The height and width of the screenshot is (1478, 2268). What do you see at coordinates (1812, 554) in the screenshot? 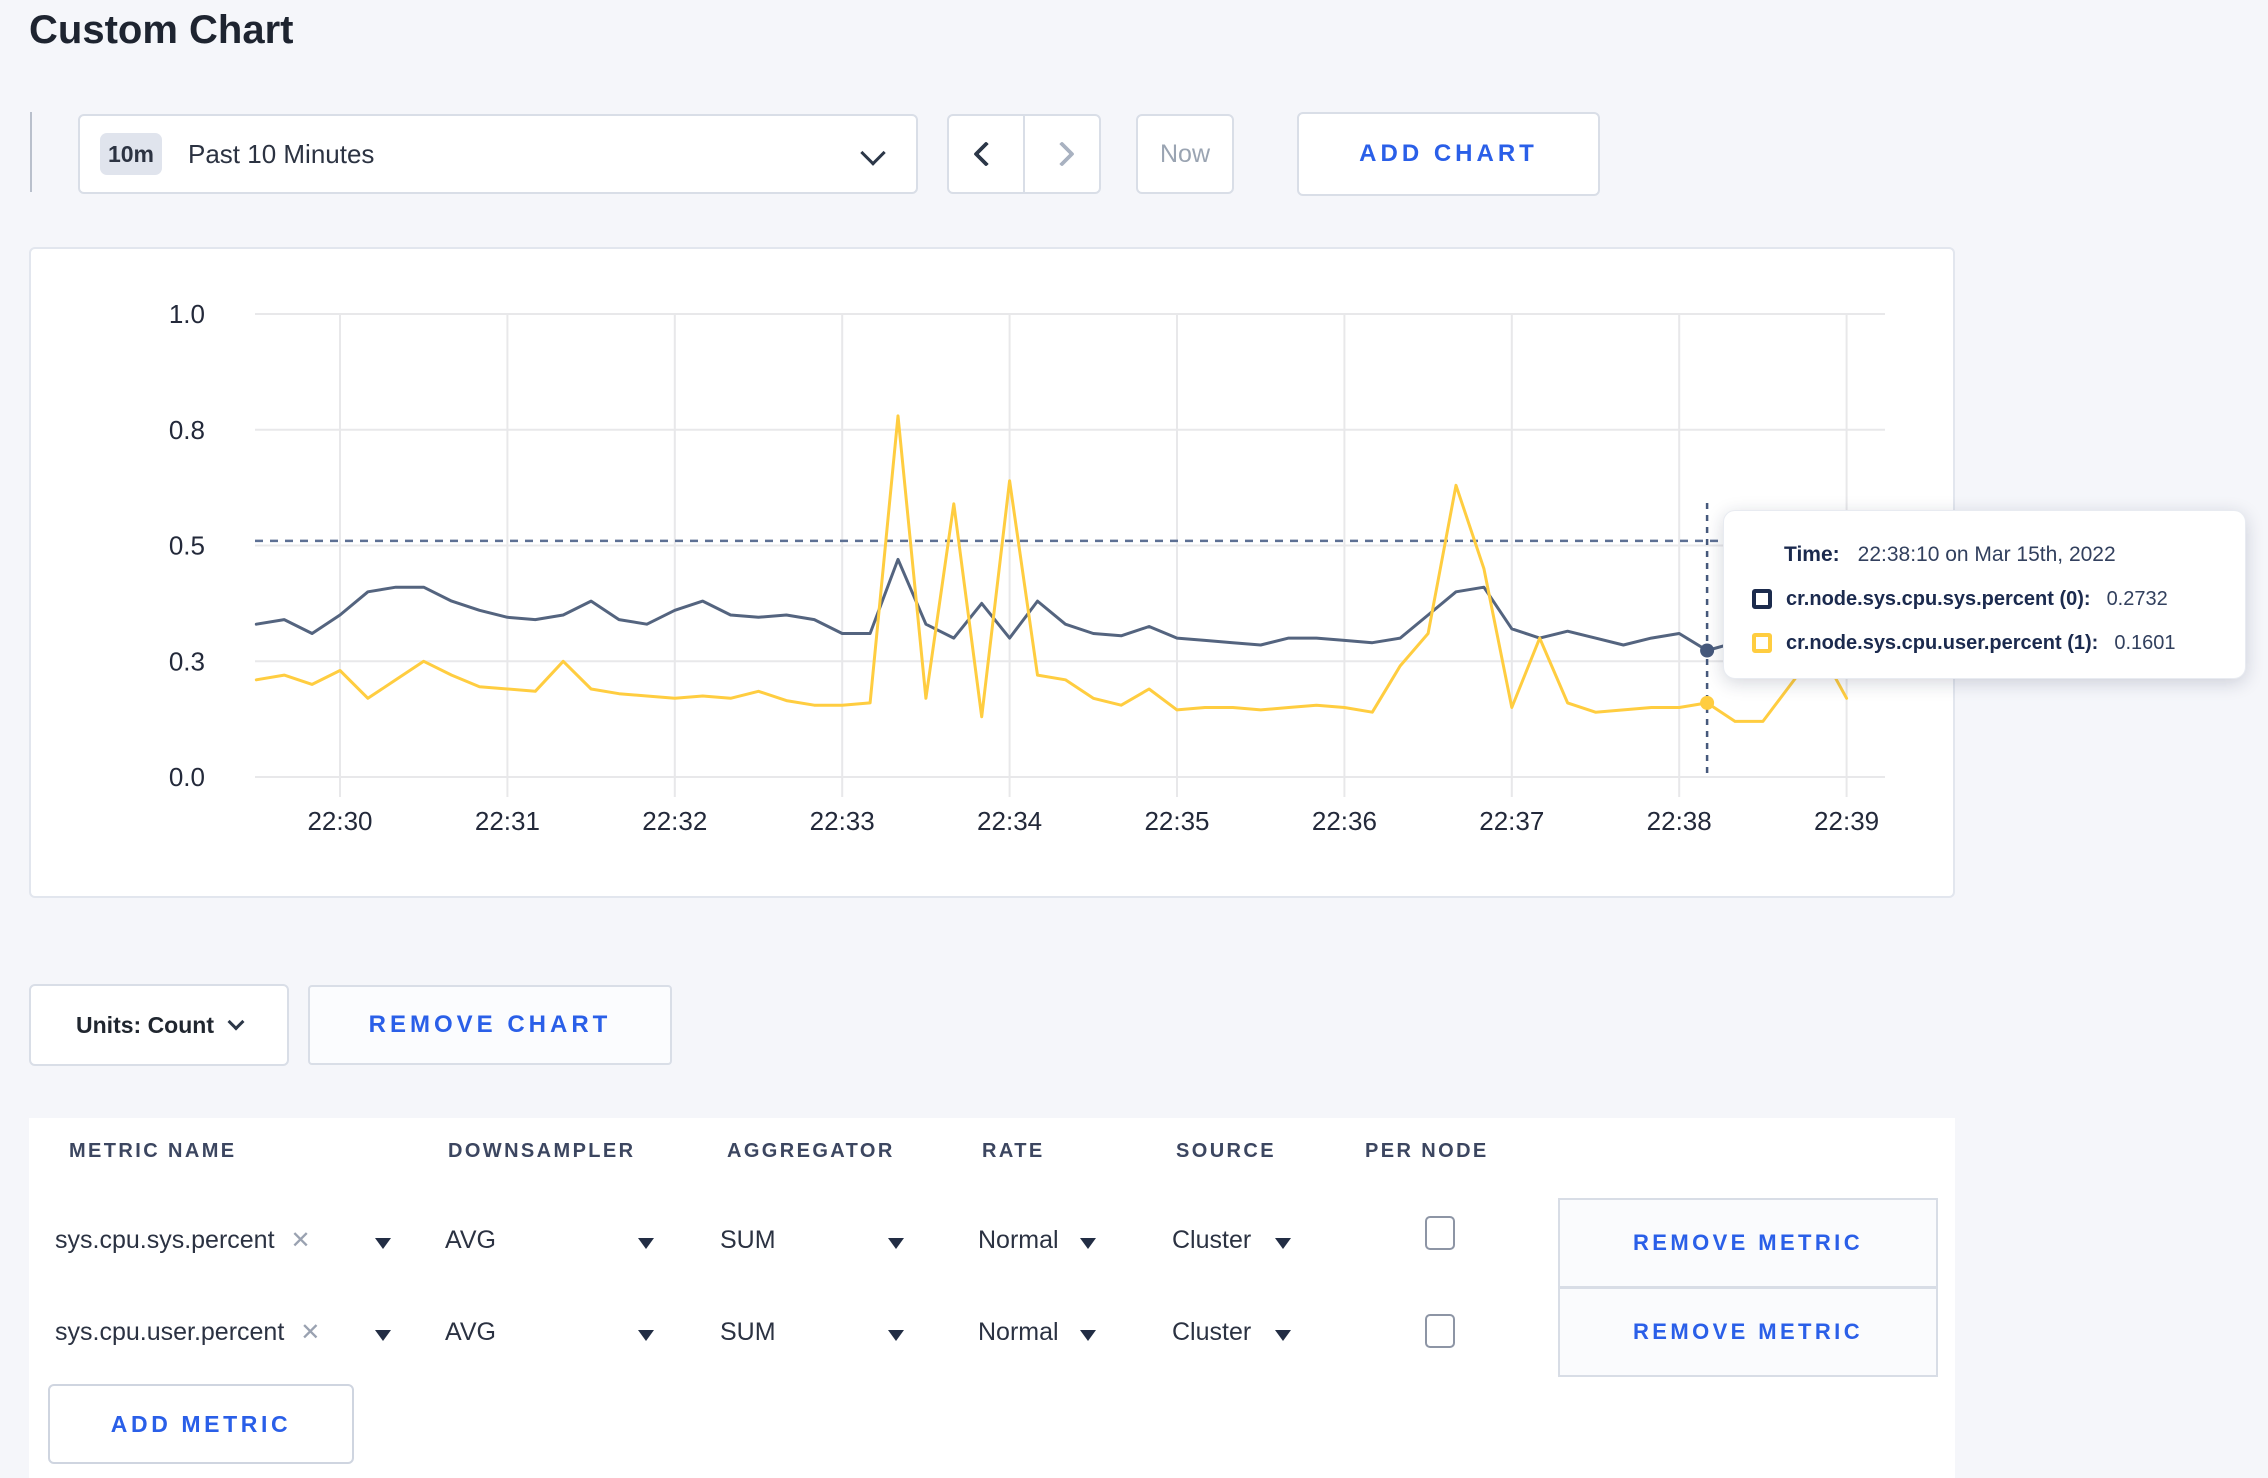
I see `tooltip-time-label: Time:` at bounding box center [1812, 554].